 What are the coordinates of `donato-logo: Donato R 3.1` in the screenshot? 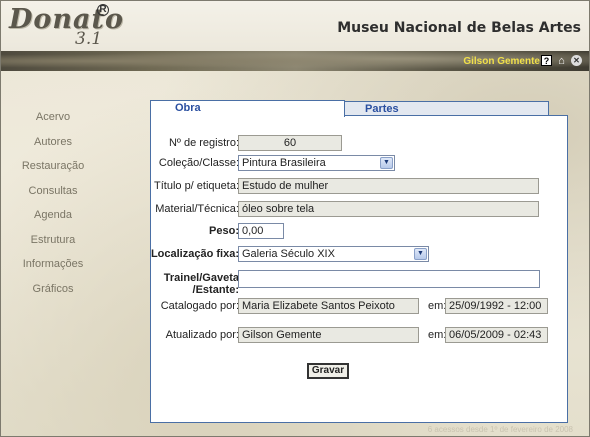 It's located at (66, 27).